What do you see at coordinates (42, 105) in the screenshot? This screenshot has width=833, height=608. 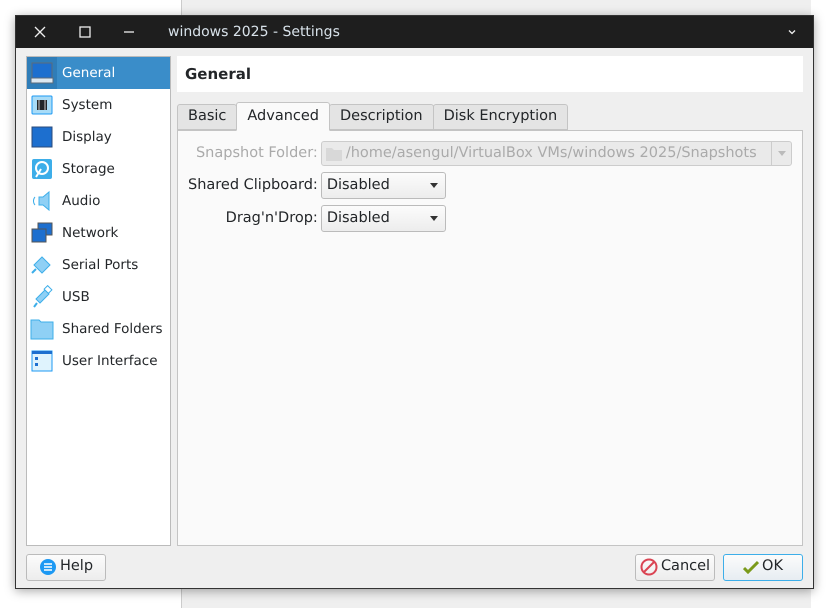 I see `chip-icon` at bounding box center [42, 105].